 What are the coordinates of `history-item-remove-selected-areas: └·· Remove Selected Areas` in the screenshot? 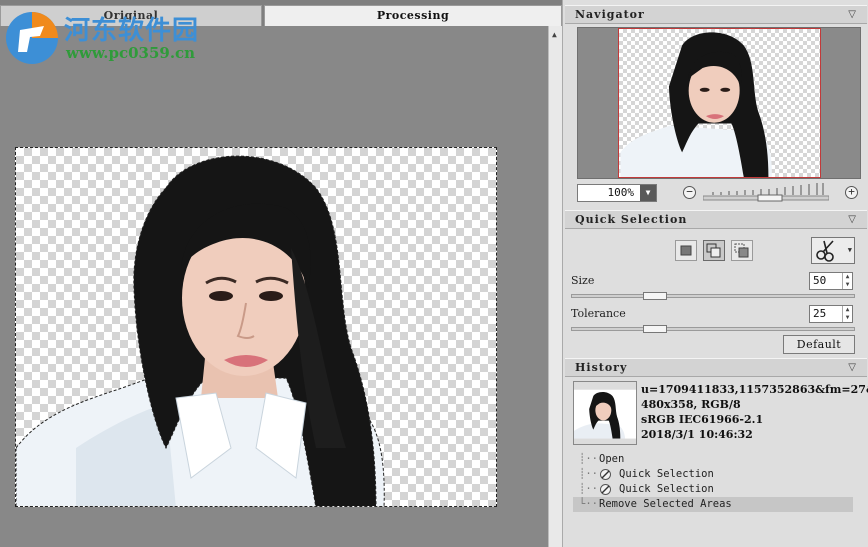 It's located at (713, 504).